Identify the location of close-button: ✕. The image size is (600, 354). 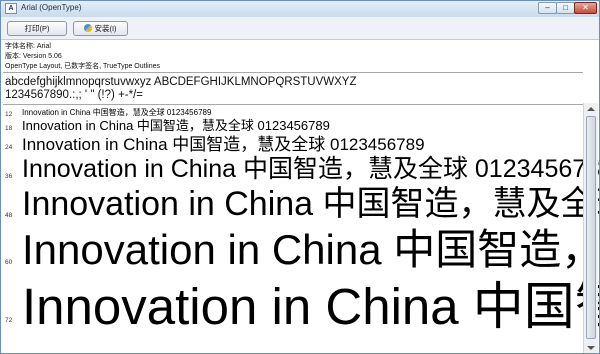
(585, 8).